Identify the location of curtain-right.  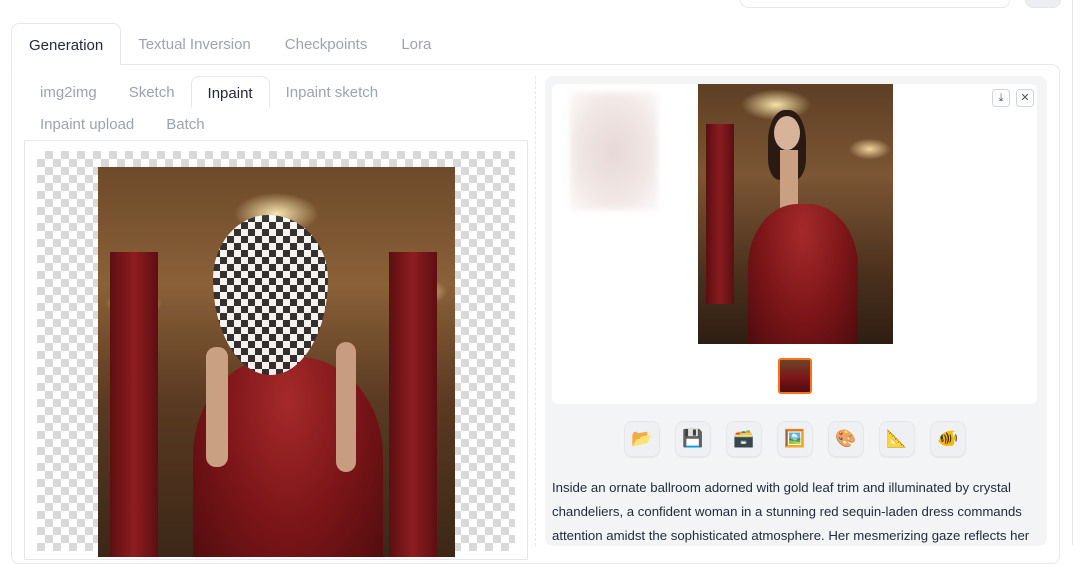
(413, 404).